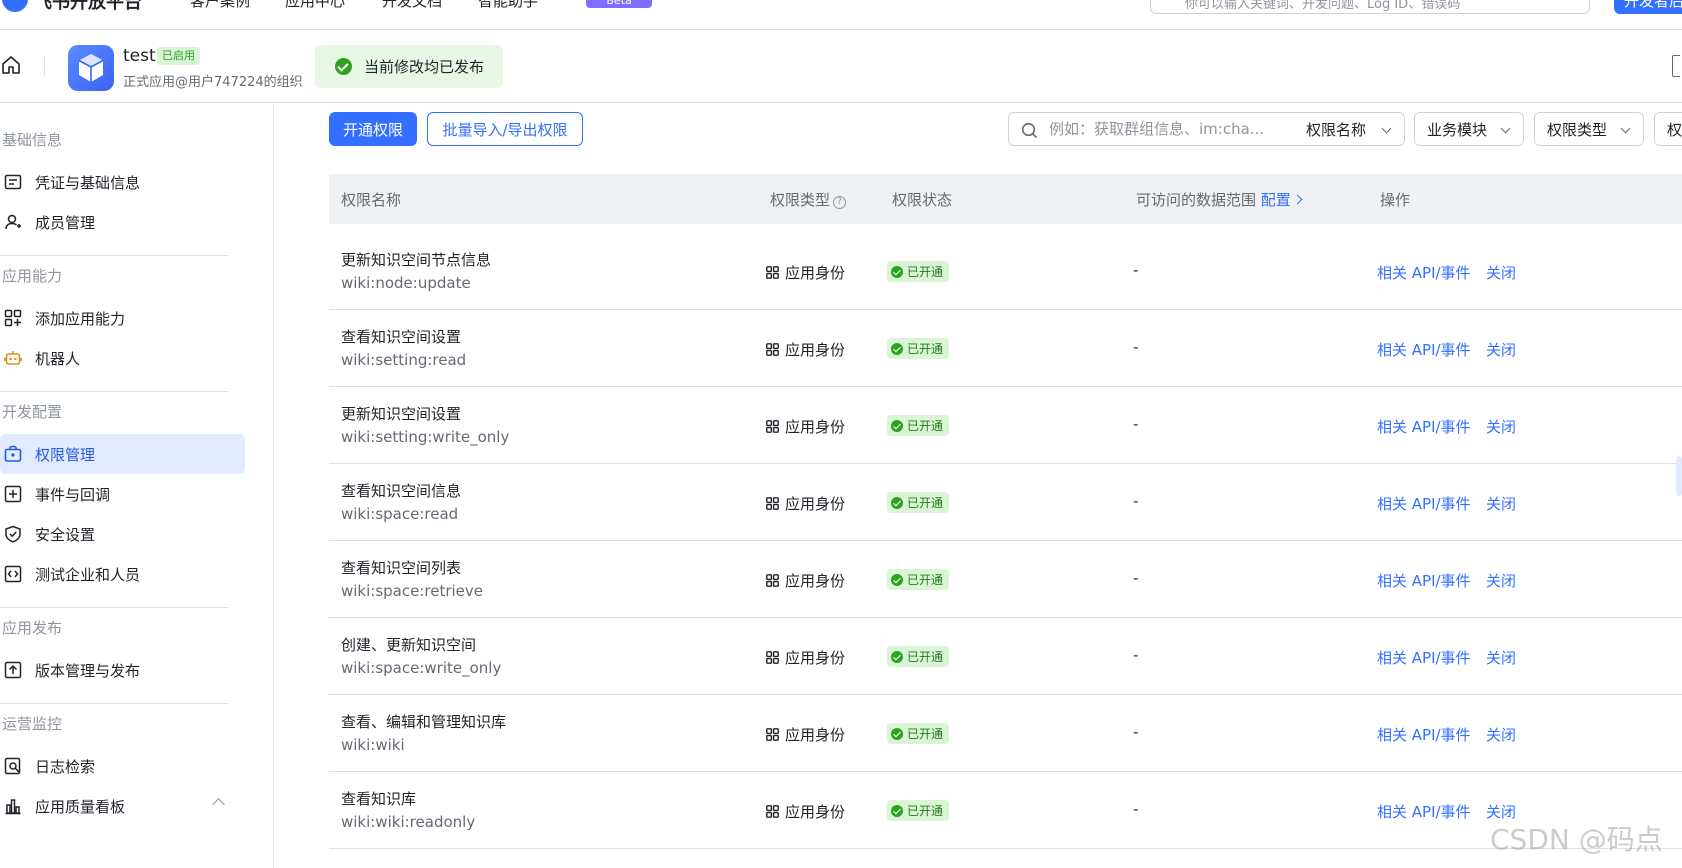 The height and width of the screenshot is (868, 1682). Describe the element at coordinates (841, 67) in the screenshot. I see `app-header: test 已启用 正式应用@用户747224的组织 当前修改均已发布` at that location.